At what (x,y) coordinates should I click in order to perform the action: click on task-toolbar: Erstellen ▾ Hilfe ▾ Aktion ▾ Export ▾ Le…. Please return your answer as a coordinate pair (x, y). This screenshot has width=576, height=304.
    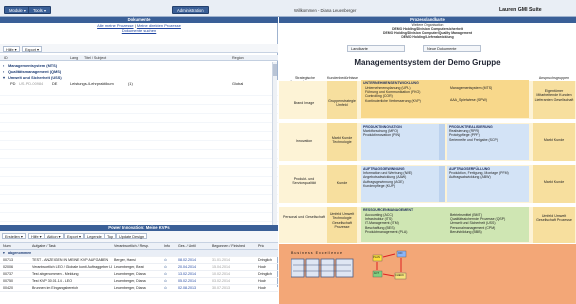
    Looking at the image, I should click on (139, 237).